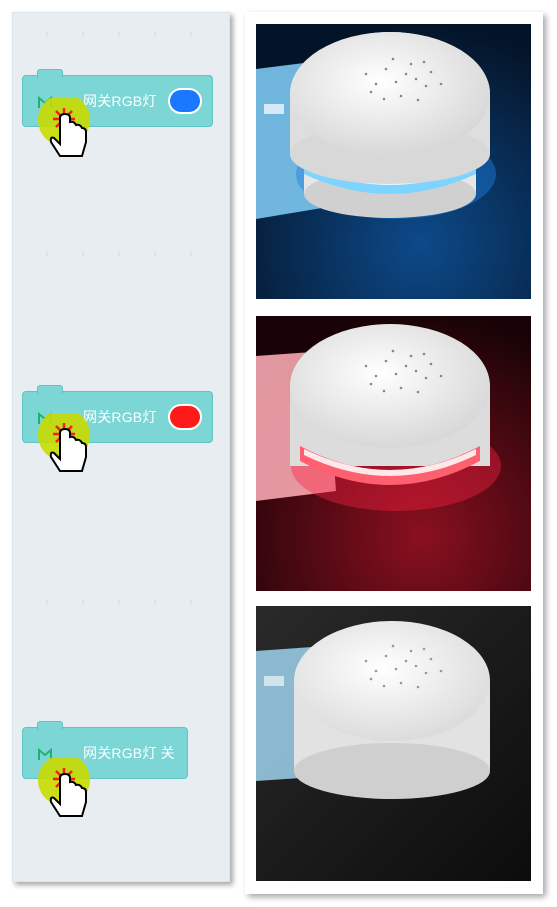 The image size is (557, 907). Describe the element at coordinates (393, 161) in the screenshot. I see `gateway-photo-blue` at that location.